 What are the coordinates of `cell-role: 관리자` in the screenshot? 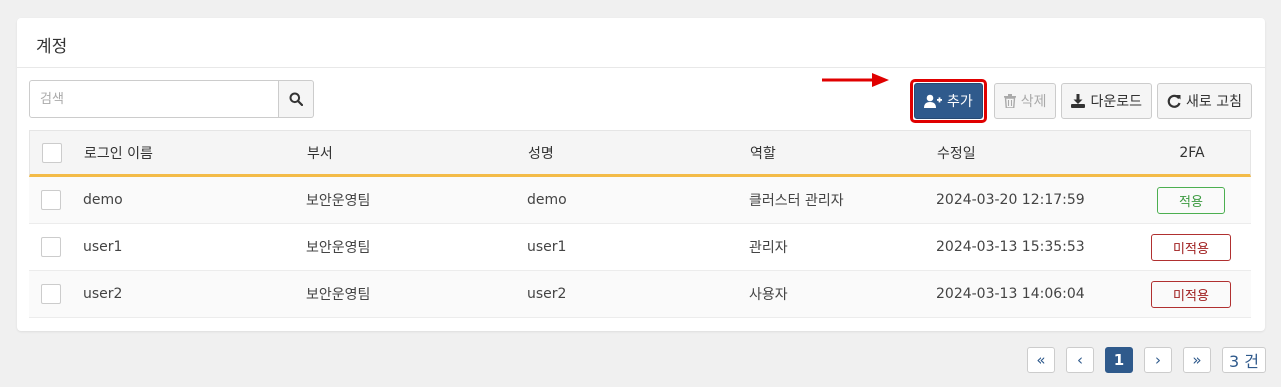 It's located at (768, 248).